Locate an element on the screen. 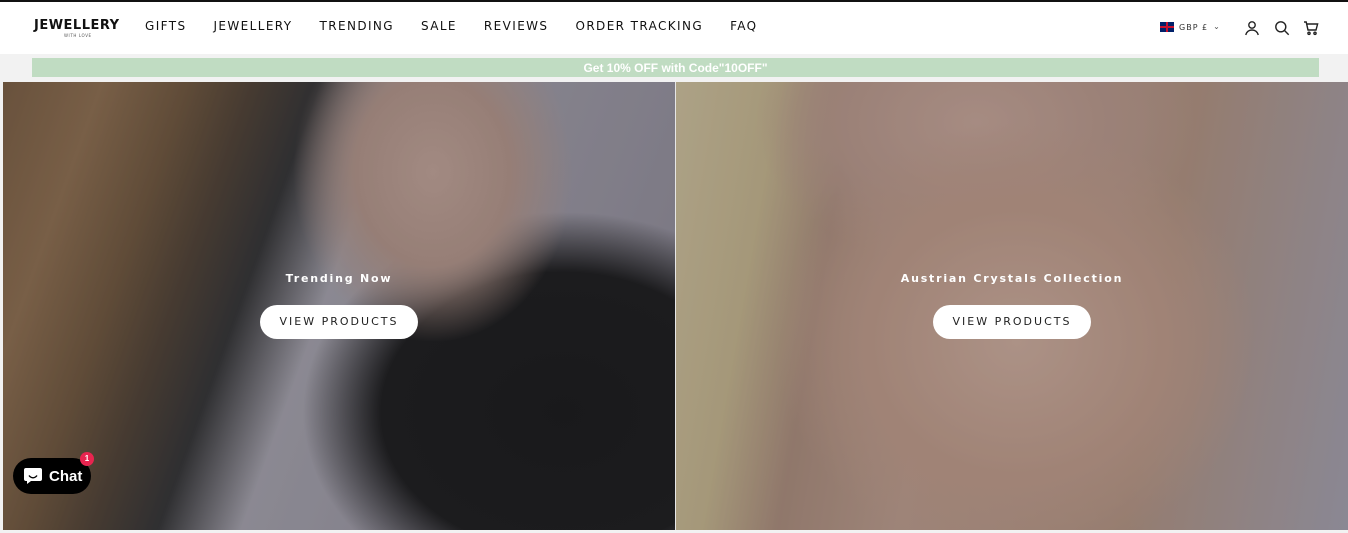  nav-item-reviews: REVIEWS is located at coordinates (516, 26).